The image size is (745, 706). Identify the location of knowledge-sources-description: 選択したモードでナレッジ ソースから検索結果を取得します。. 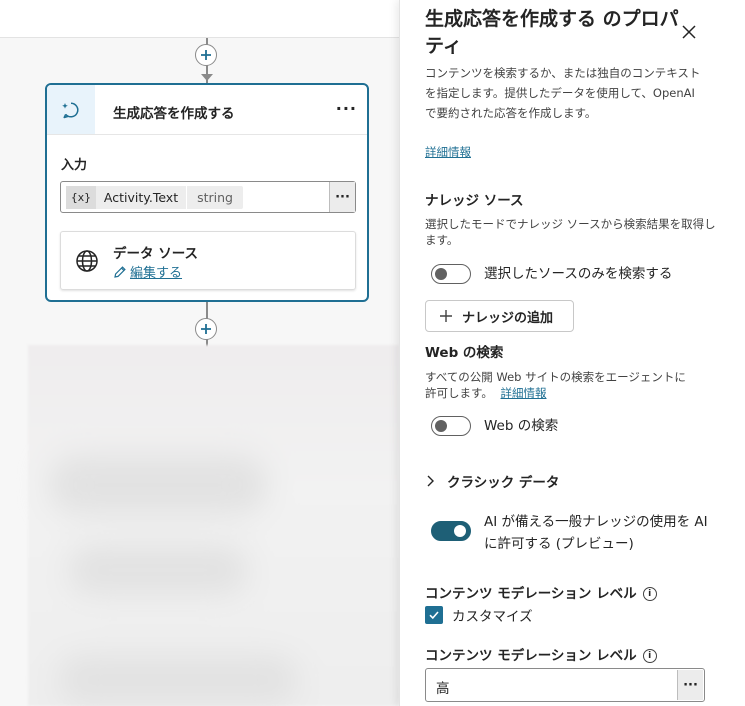
(570, 232).